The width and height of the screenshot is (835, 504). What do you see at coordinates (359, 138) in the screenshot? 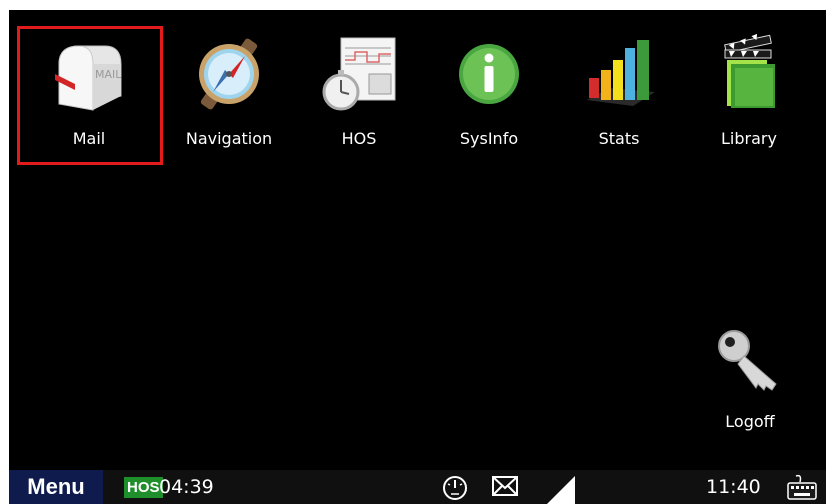
I see `app-label: HOS` at bounding box center [359, 138].